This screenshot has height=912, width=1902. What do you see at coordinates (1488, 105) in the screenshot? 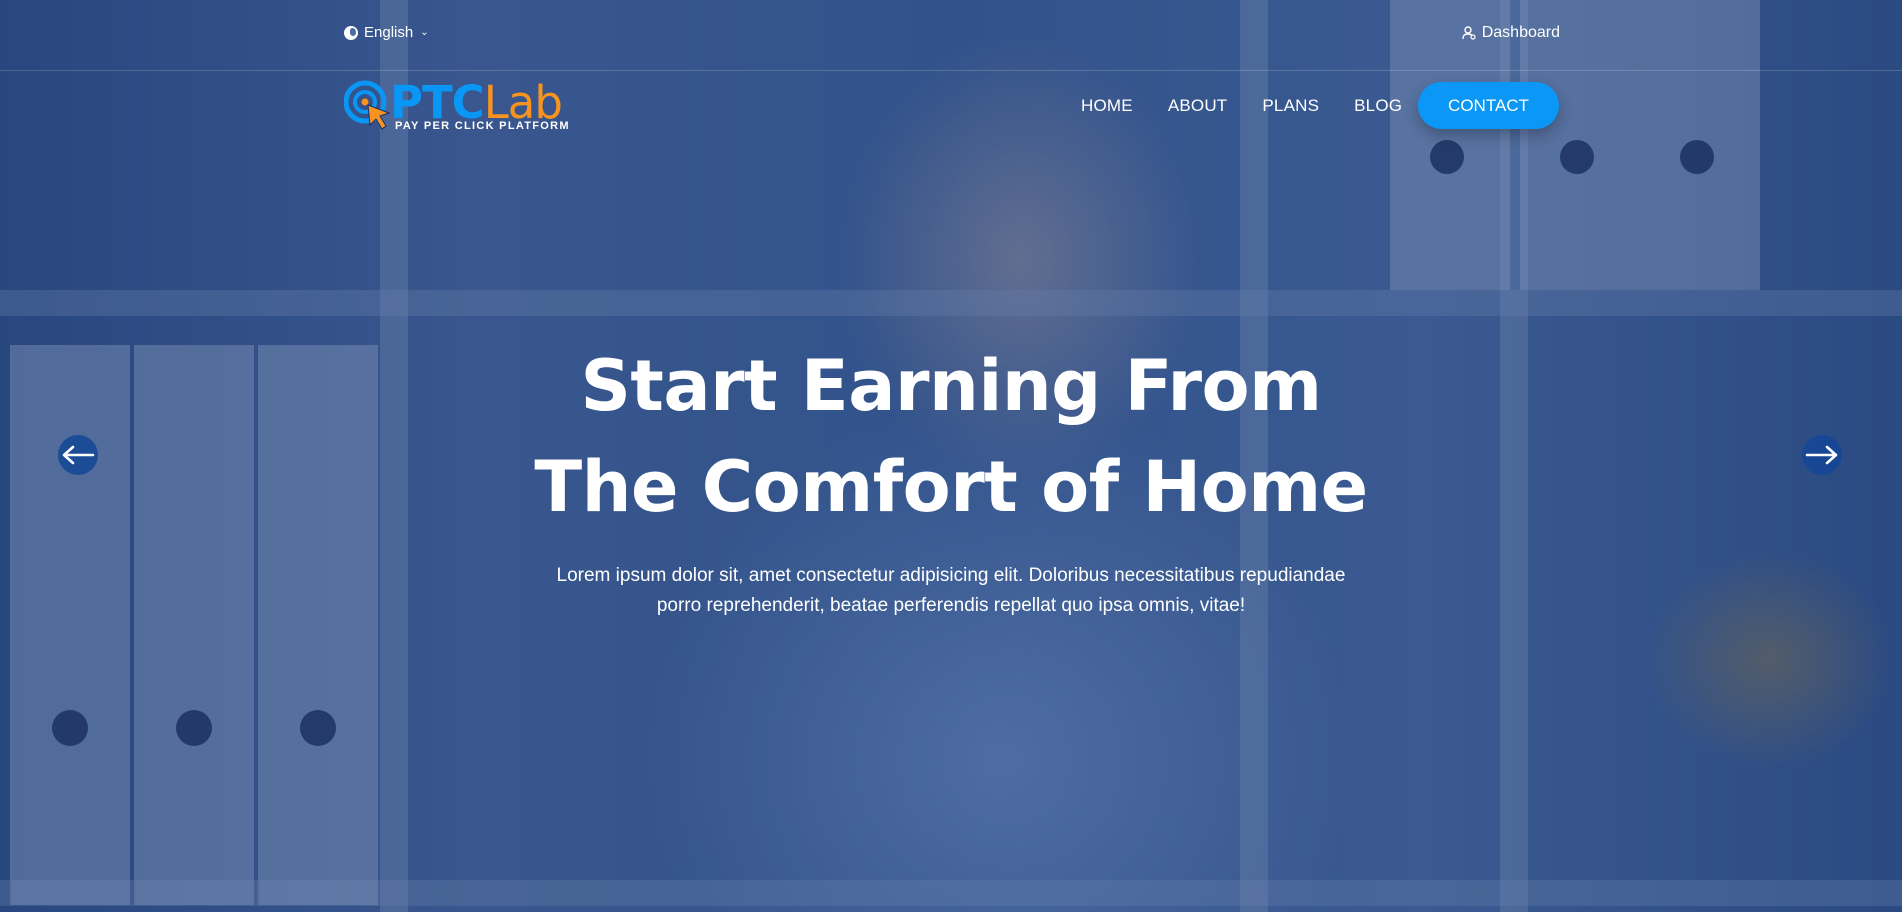
I see `contact-button: CONTACT` at bounding box center [1488, 105].